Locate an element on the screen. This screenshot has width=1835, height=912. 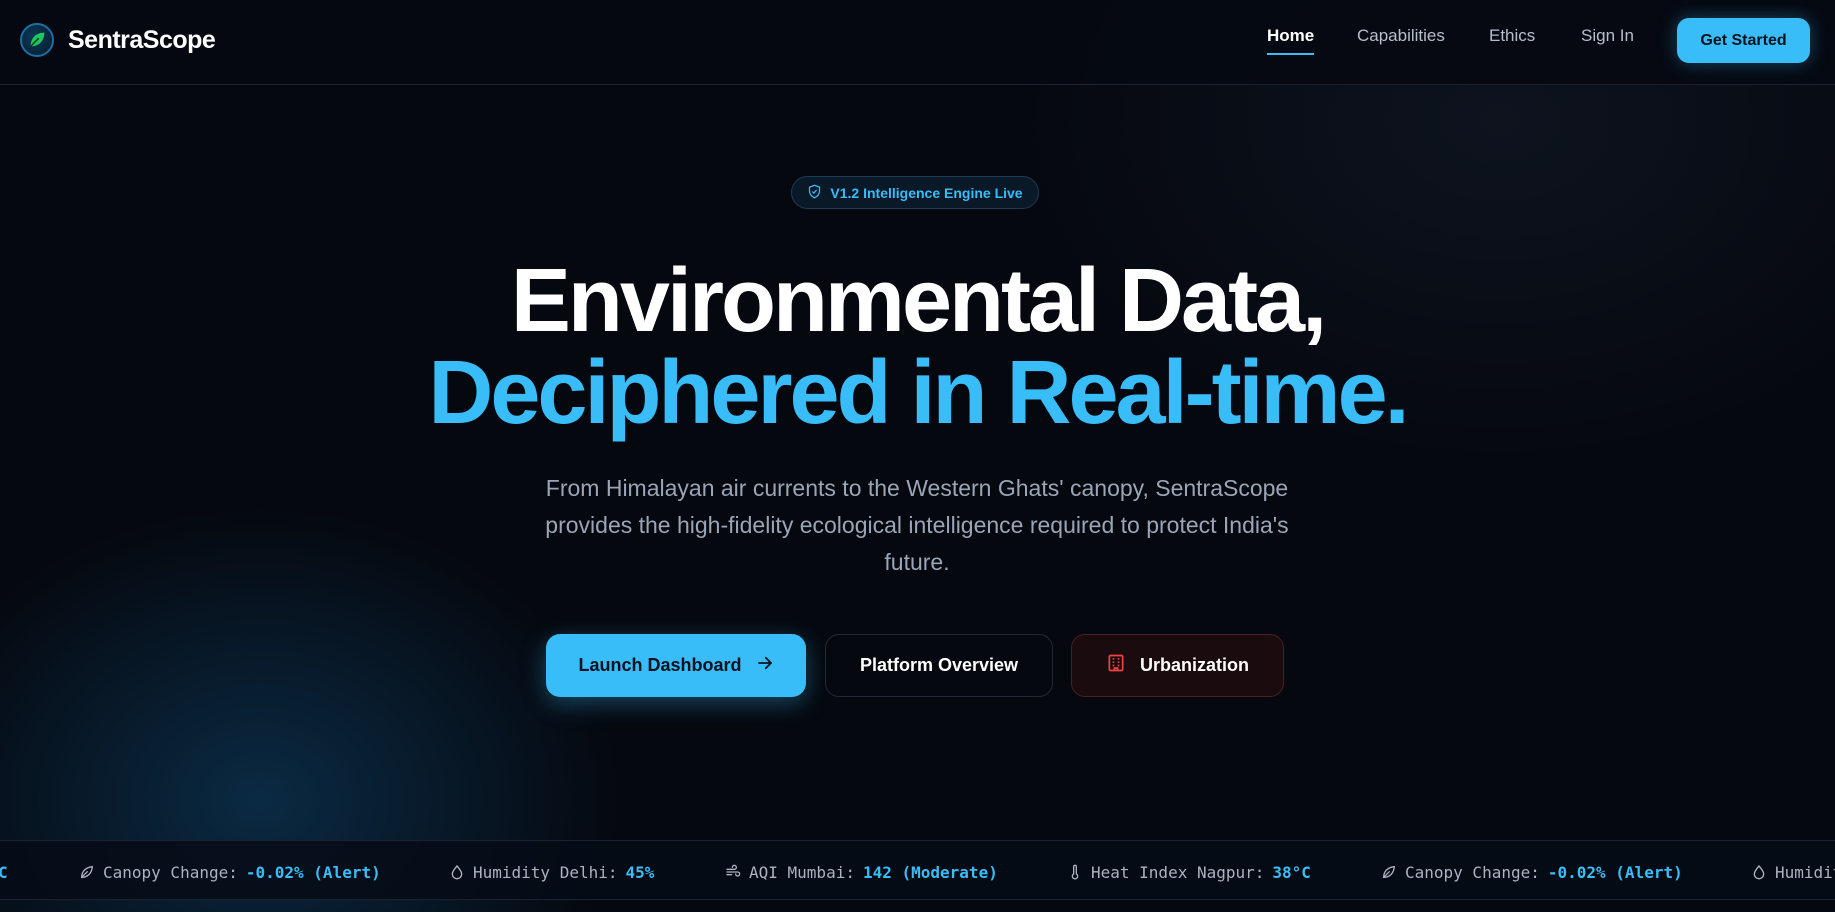
get-started-button: Get Started is located at coordinates (1743, 40).